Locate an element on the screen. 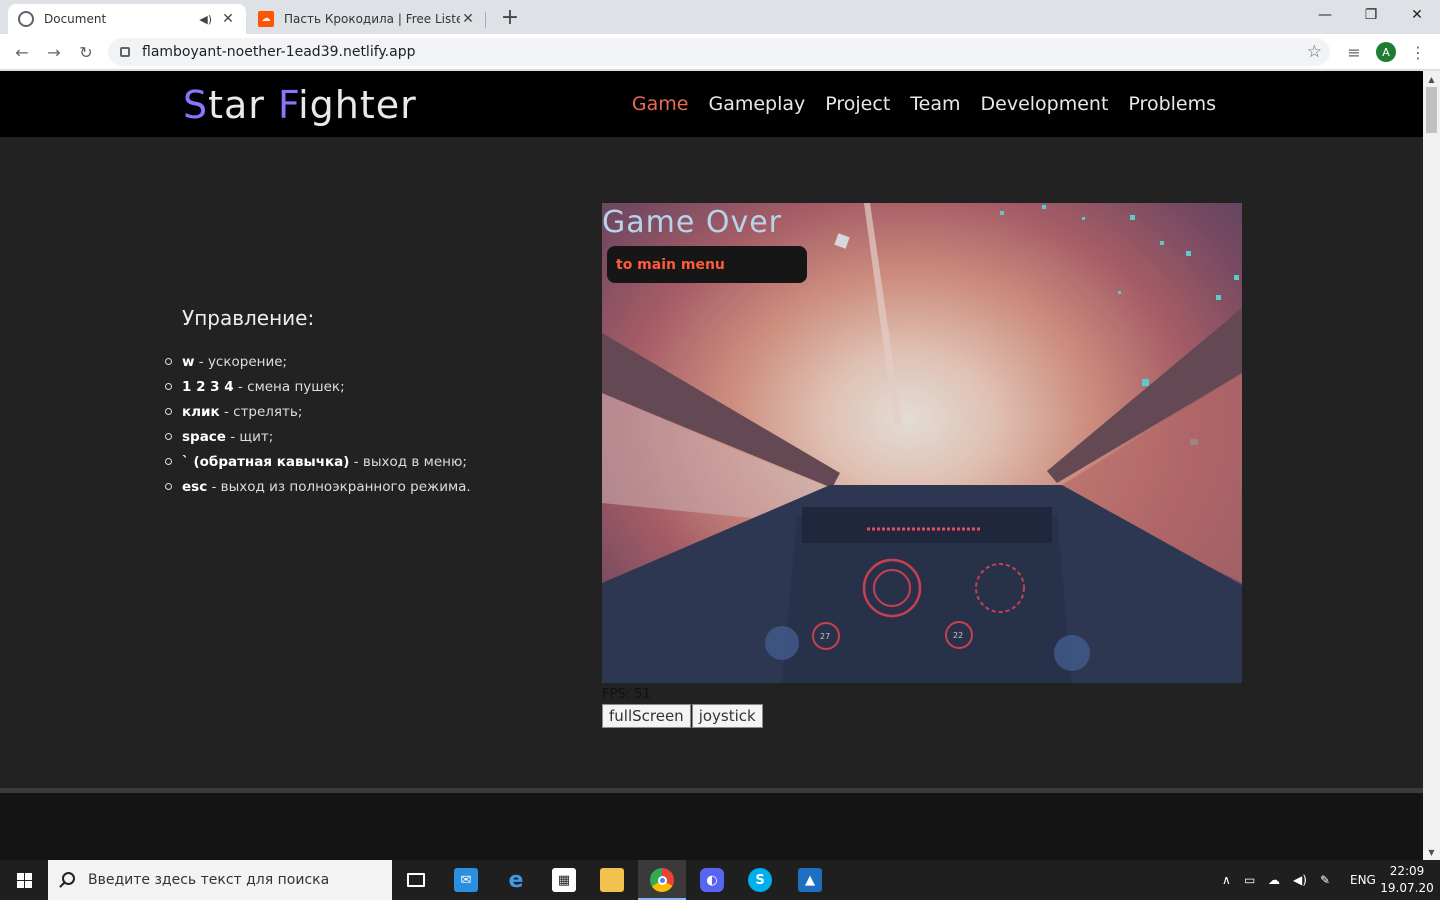 The width and height of the screenshot is (1440, 900). tab-document: Document ◀) ✕ is located at coordinates (127, 19).